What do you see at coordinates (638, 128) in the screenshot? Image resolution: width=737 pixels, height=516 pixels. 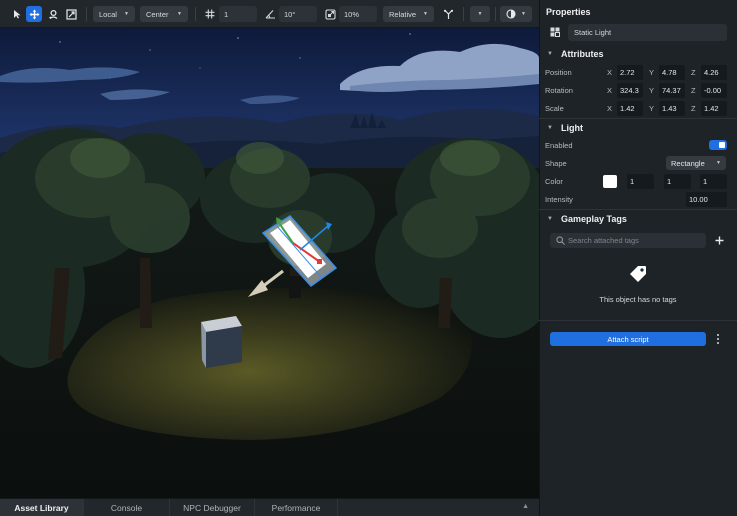 I see `light-section-header: ▼ Light` at bounding box center [638, 128].